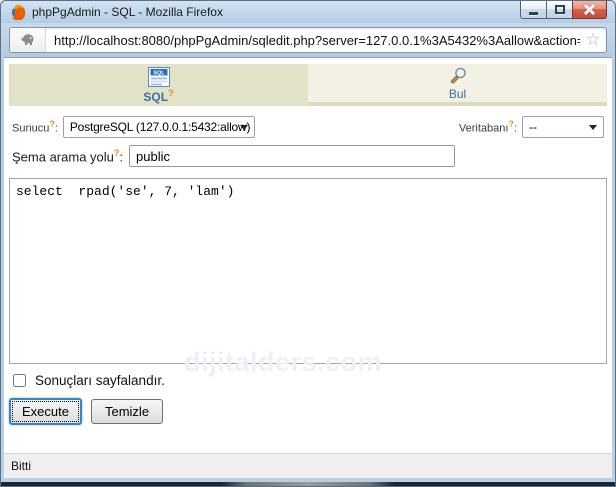 This screenshot has height=487, width=616. What do you see at coordinates (171, 93) in the screenshot?
I see `sql-help-link: ?` at bounding box center [171, 93].